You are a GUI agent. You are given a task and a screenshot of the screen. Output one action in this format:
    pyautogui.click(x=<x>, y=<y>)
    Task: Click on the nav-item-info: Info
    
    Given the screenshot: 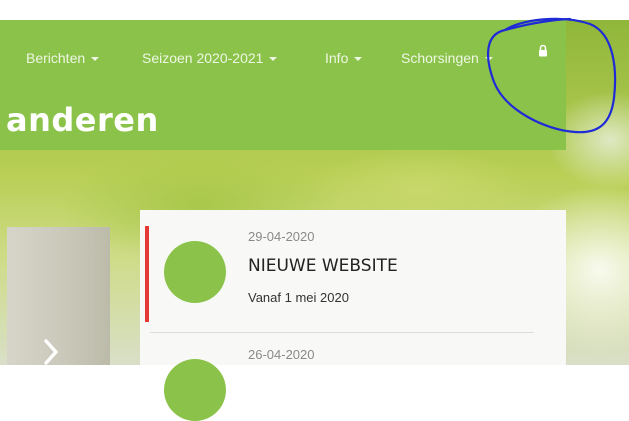 What is the action you would take?
    pyautogui.click(x=344, y=58)
    